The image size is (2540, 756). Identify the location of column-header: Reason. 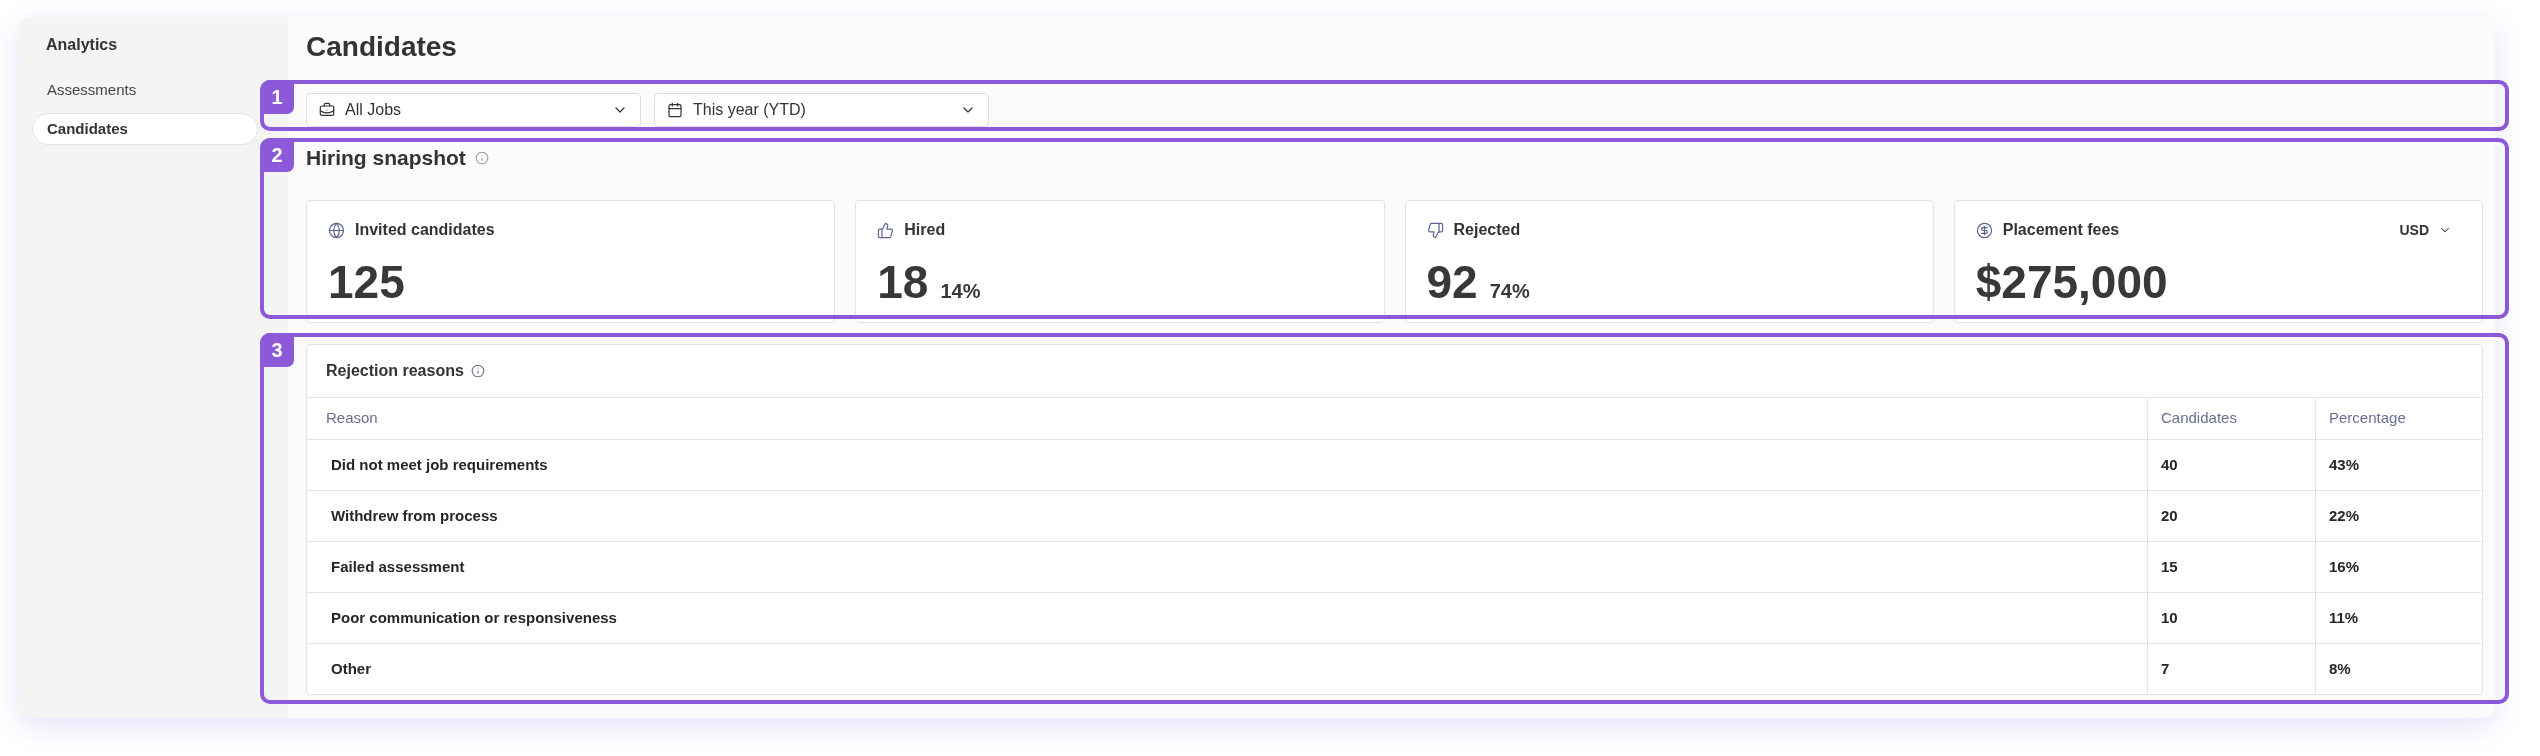
(352, 418).